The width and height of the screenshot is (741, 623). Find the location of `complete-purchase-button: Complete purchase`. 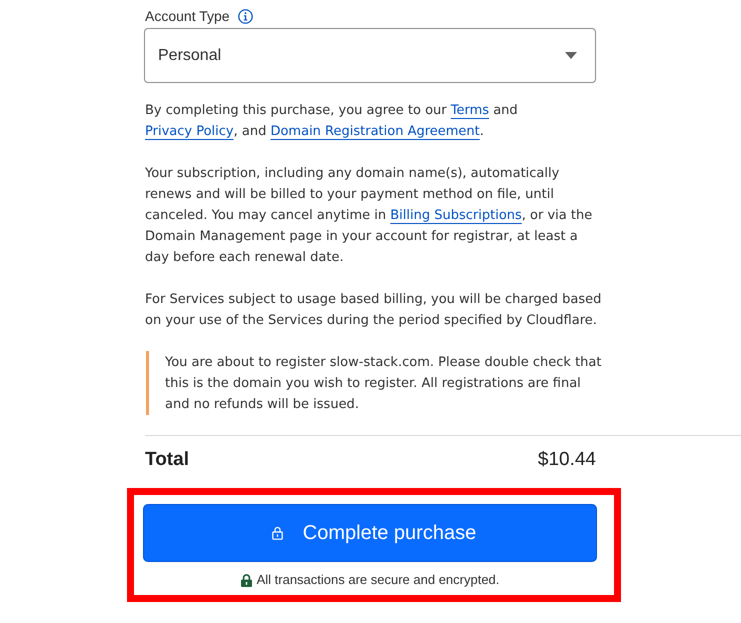

complete-purchase-button: Complete purchase is located at coordinates (370, 533).